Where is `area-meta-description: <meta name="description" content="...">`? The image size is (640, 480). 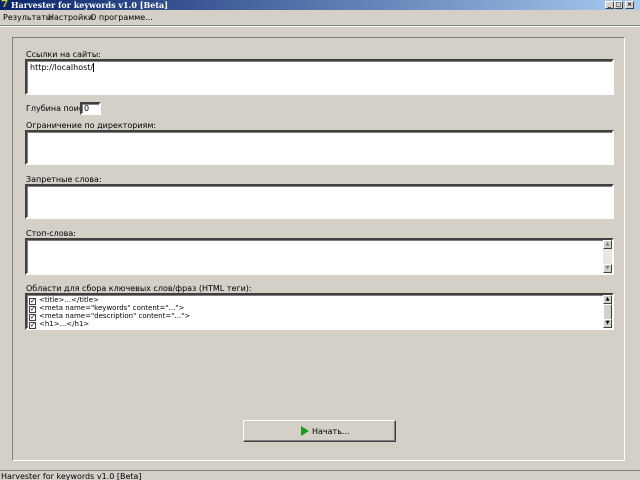 area-meta-description: <meta name="description" content="..."> is located at coordinates (115, 316).